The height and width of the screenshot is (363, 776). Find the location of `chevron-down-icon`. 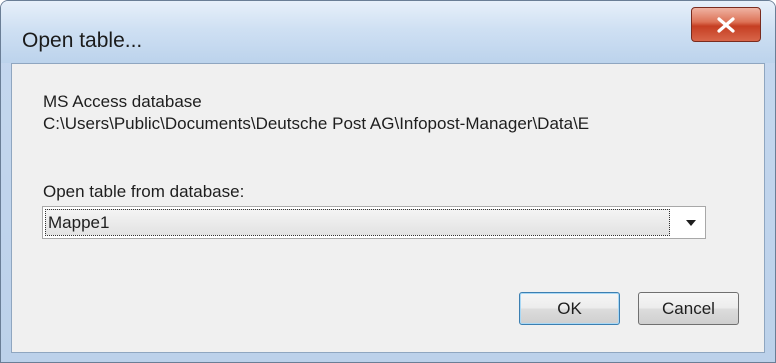

chevron-down-icon is located at coordinates (691, 223).